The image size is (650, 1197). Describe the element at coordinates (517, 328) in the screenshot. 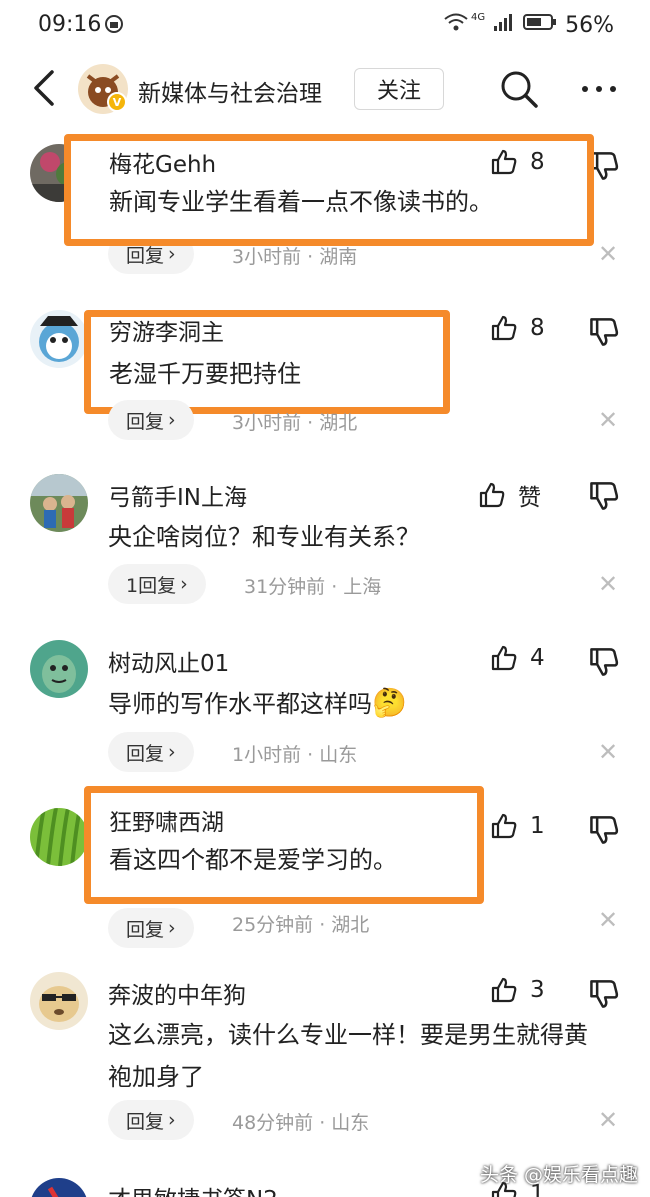

I see `like-button: 8` at that location.